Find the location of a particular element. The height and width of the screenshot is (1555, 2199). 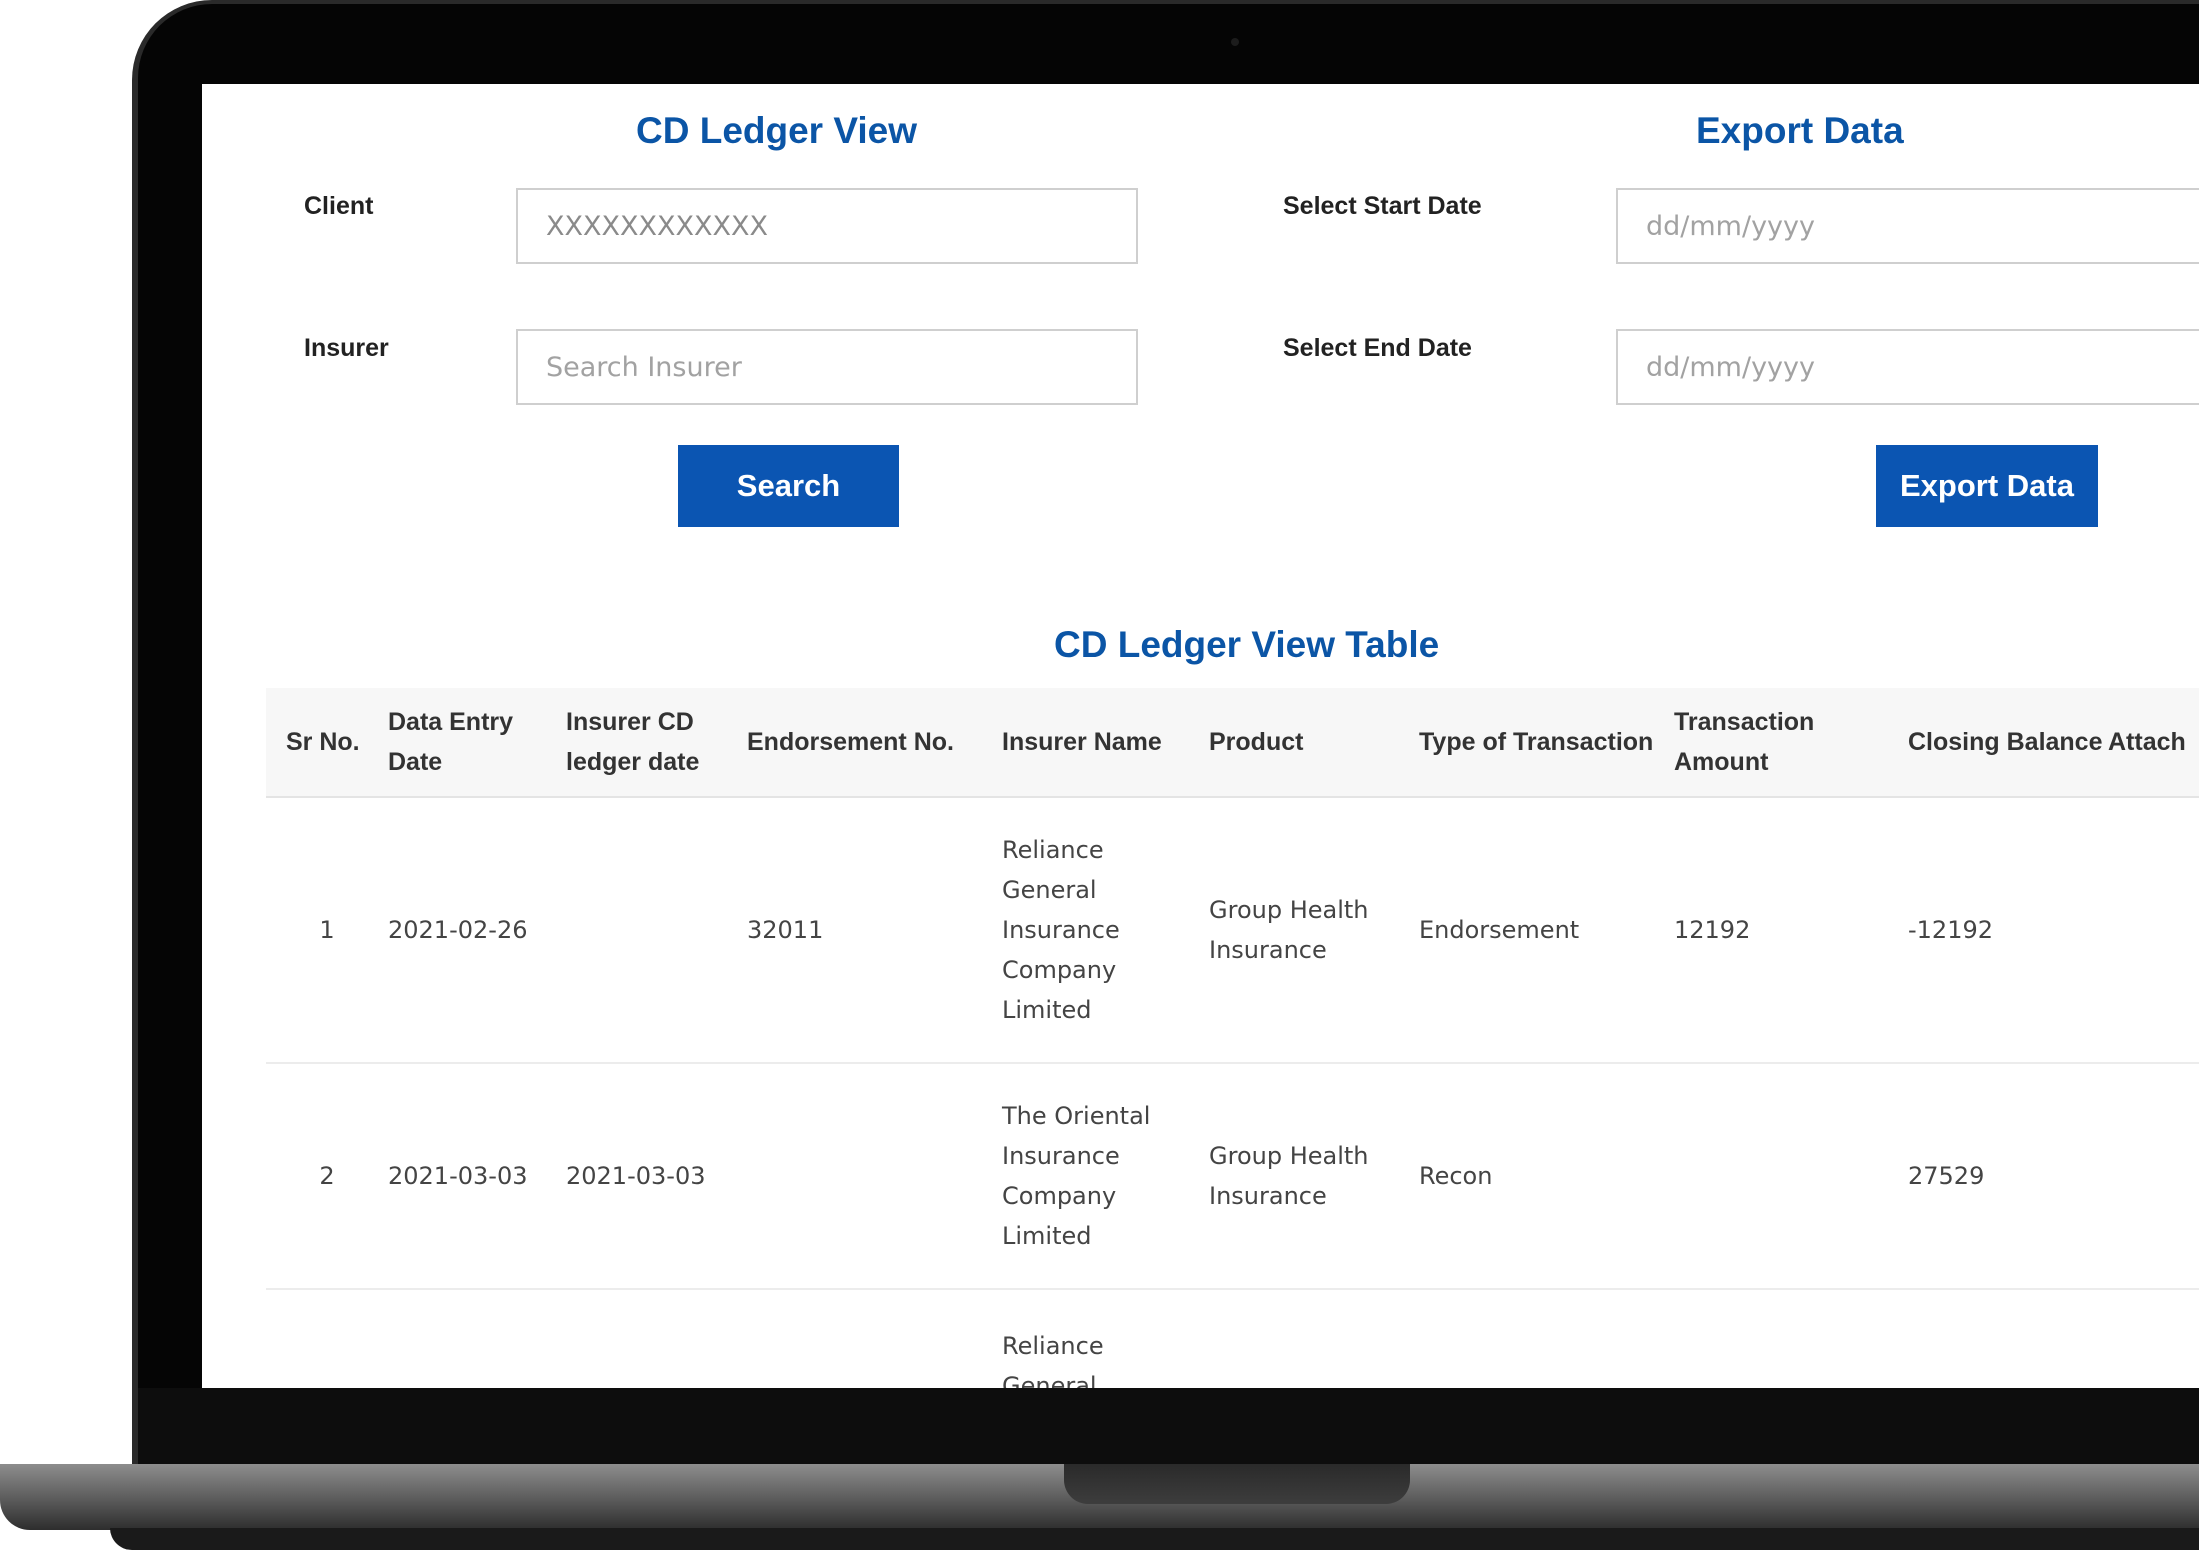

column-header-attach: Attach is located at coordinates (2153, 743).